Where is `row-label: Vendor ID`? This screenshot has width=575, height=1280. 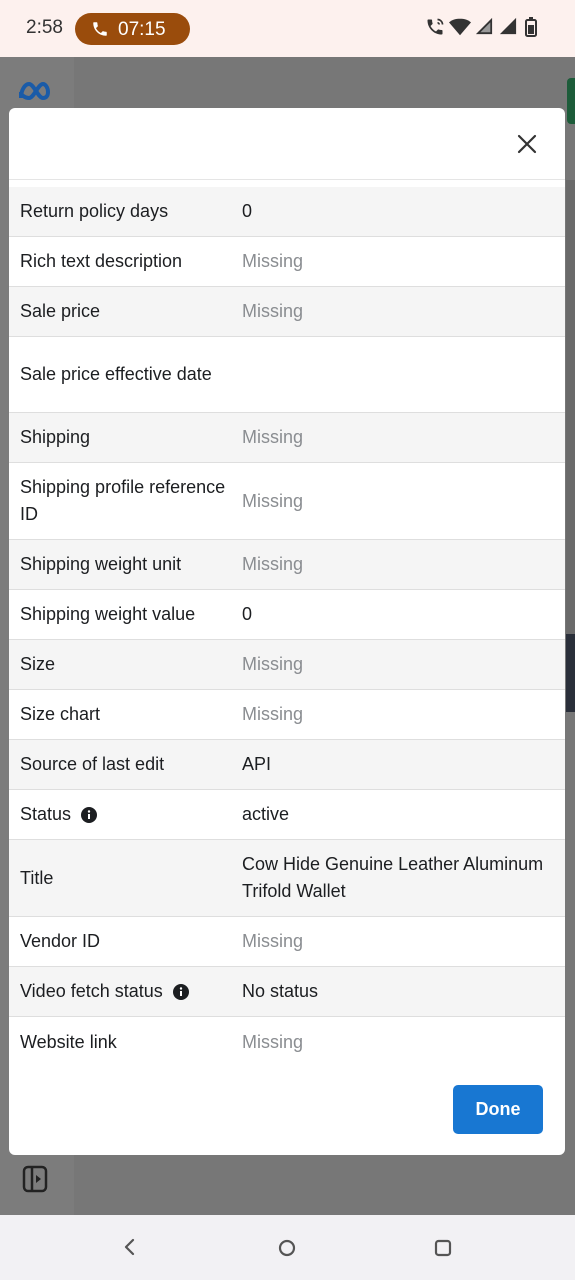
row-label: Vendor ID is located at coordinates (125, 941).